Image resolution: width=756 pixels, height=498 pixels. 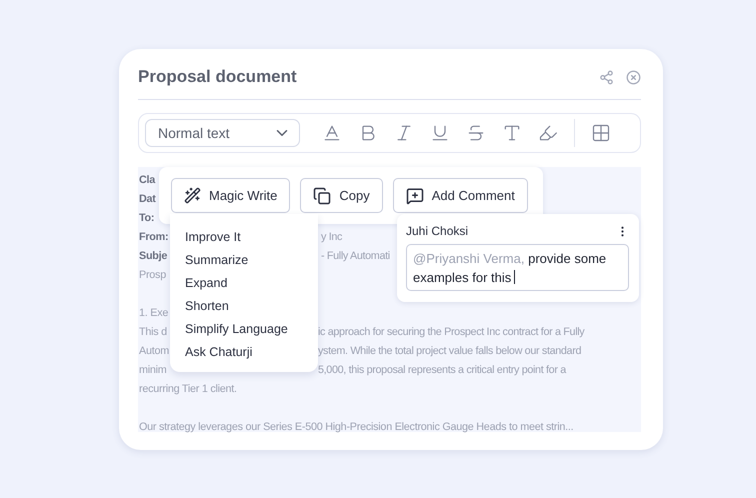 What do you see at coordinates (512, 133) in the screenshot?
I see `text-size-icon` at bounding box center [512, 133].